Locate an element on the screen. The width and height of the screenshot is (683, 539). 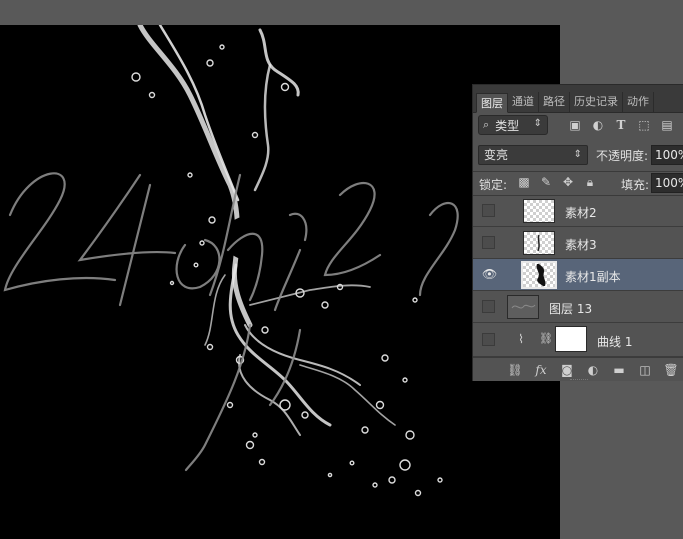
new-layer-icon: ◫ is located at coordinates (645, 370).